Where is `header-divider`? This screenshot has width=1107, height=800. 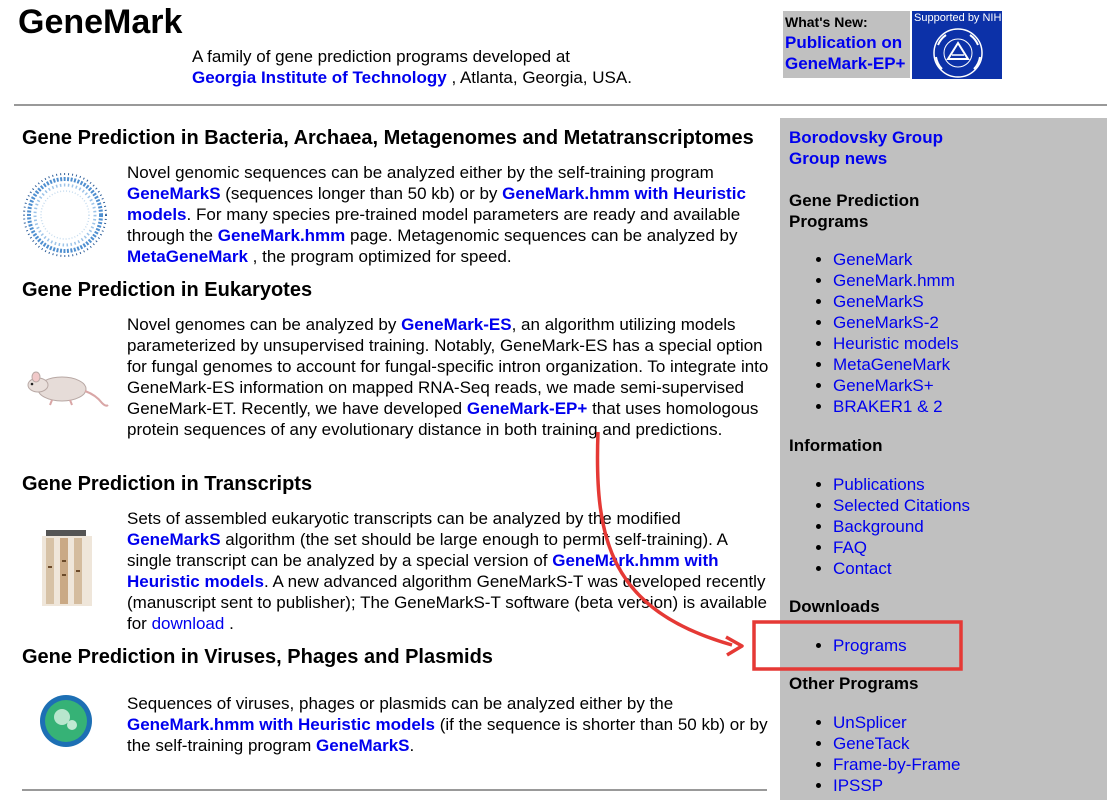 header-divider is located at coordinates (560, 105).